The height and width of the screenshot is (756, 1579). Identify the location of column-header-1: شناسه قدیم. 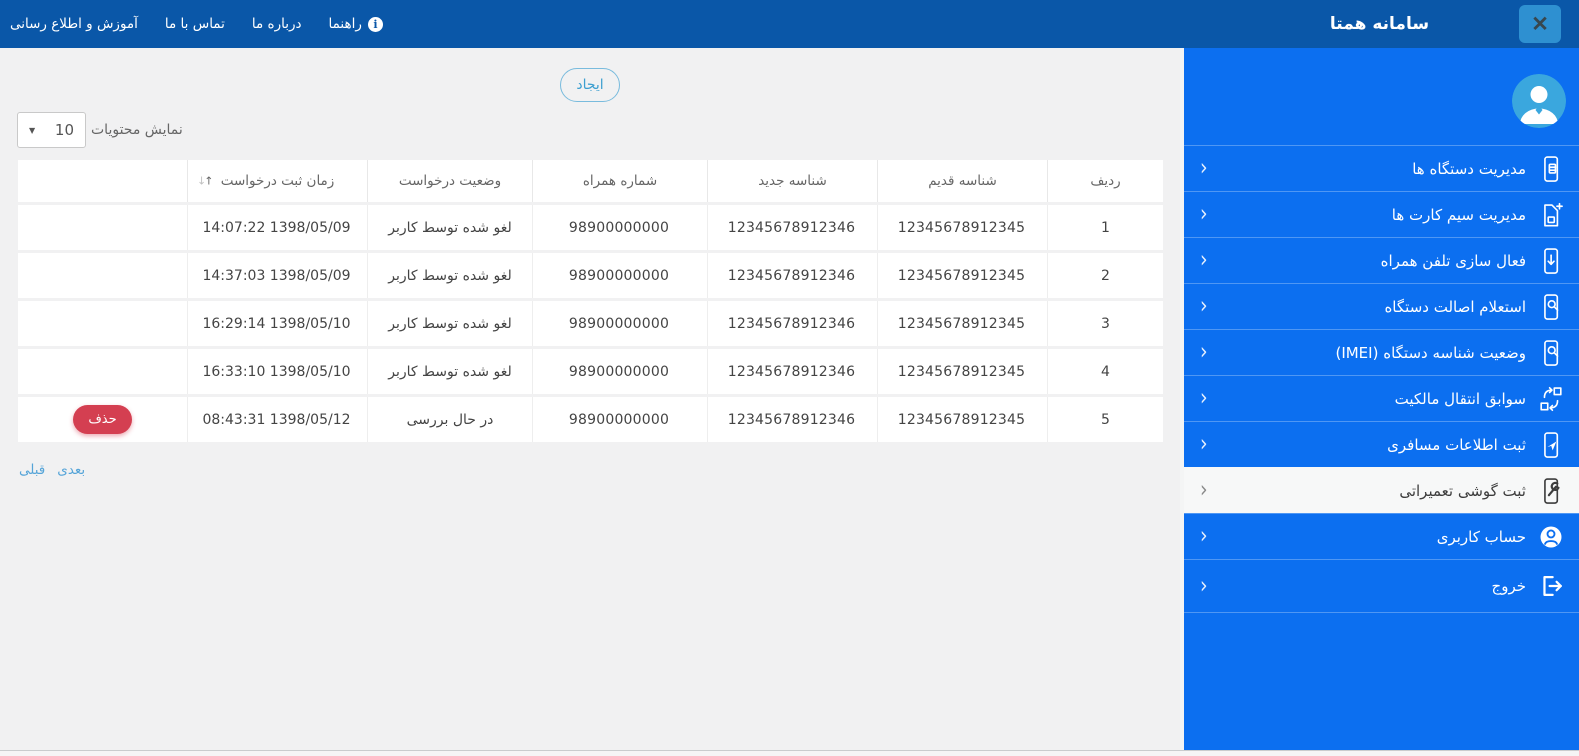
(962, 181).